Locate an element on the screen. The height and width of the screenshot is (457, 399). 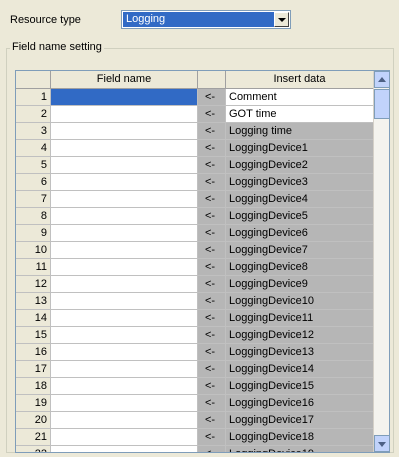
row-number: 9 is located at coordinates (33, 233).